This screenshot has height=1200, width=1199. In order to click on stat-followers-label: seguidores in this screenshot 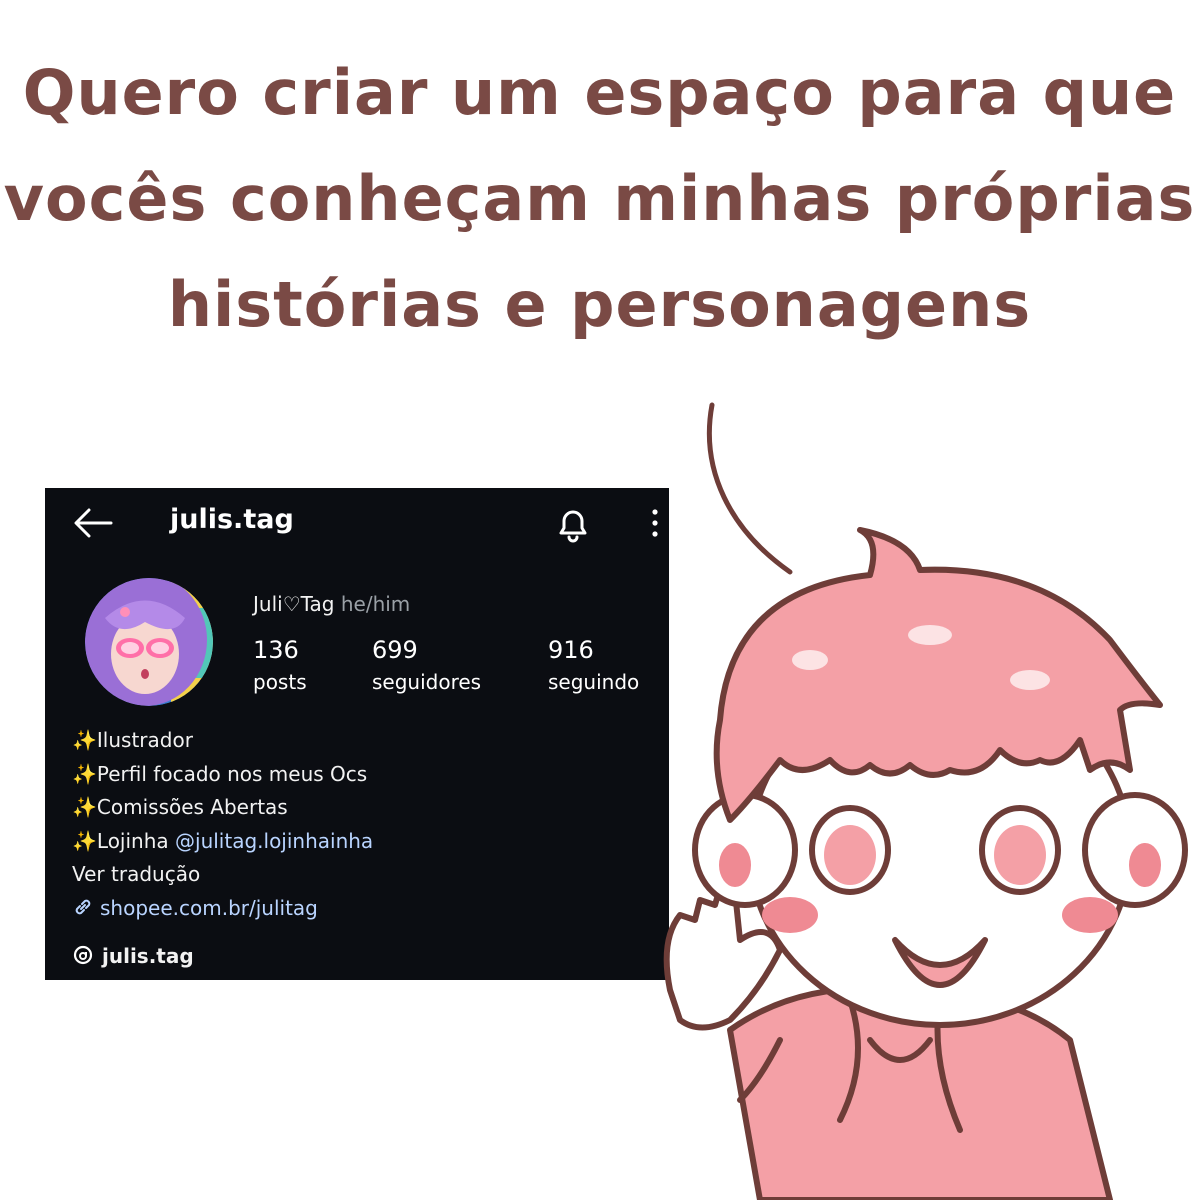, I will do `click(427, 682)`.